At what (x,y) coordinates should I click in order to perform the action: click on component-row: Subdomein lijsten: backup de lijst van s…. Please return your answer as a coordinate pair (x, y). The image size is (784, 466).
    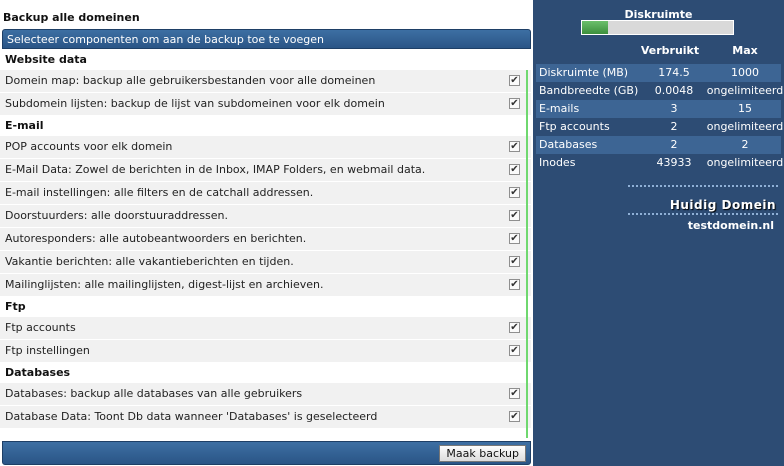
    Looking at the image, I should click on (265, 104).